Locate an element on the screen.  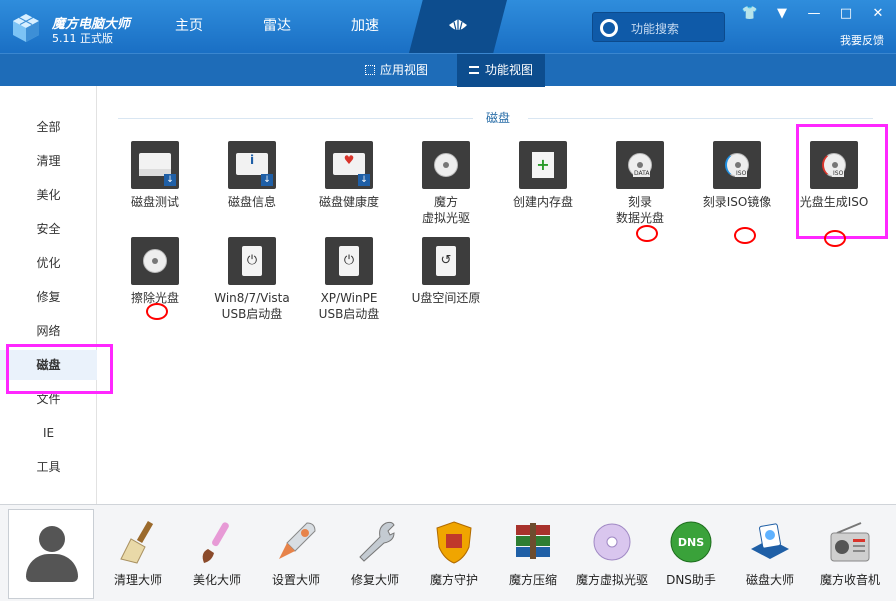
tool-erase-disc: 擦除光盘 is located at coordinates (155, 271).